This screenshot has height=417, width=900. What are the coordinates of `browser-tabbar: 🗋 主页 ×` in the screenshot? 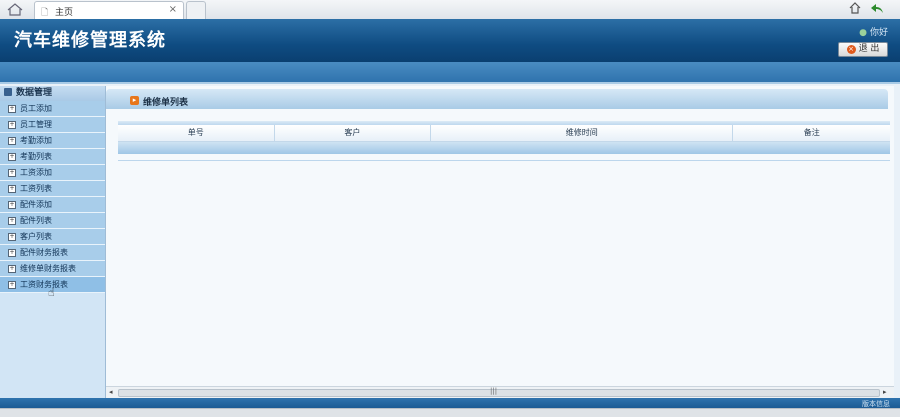 It's located at (450, 10).